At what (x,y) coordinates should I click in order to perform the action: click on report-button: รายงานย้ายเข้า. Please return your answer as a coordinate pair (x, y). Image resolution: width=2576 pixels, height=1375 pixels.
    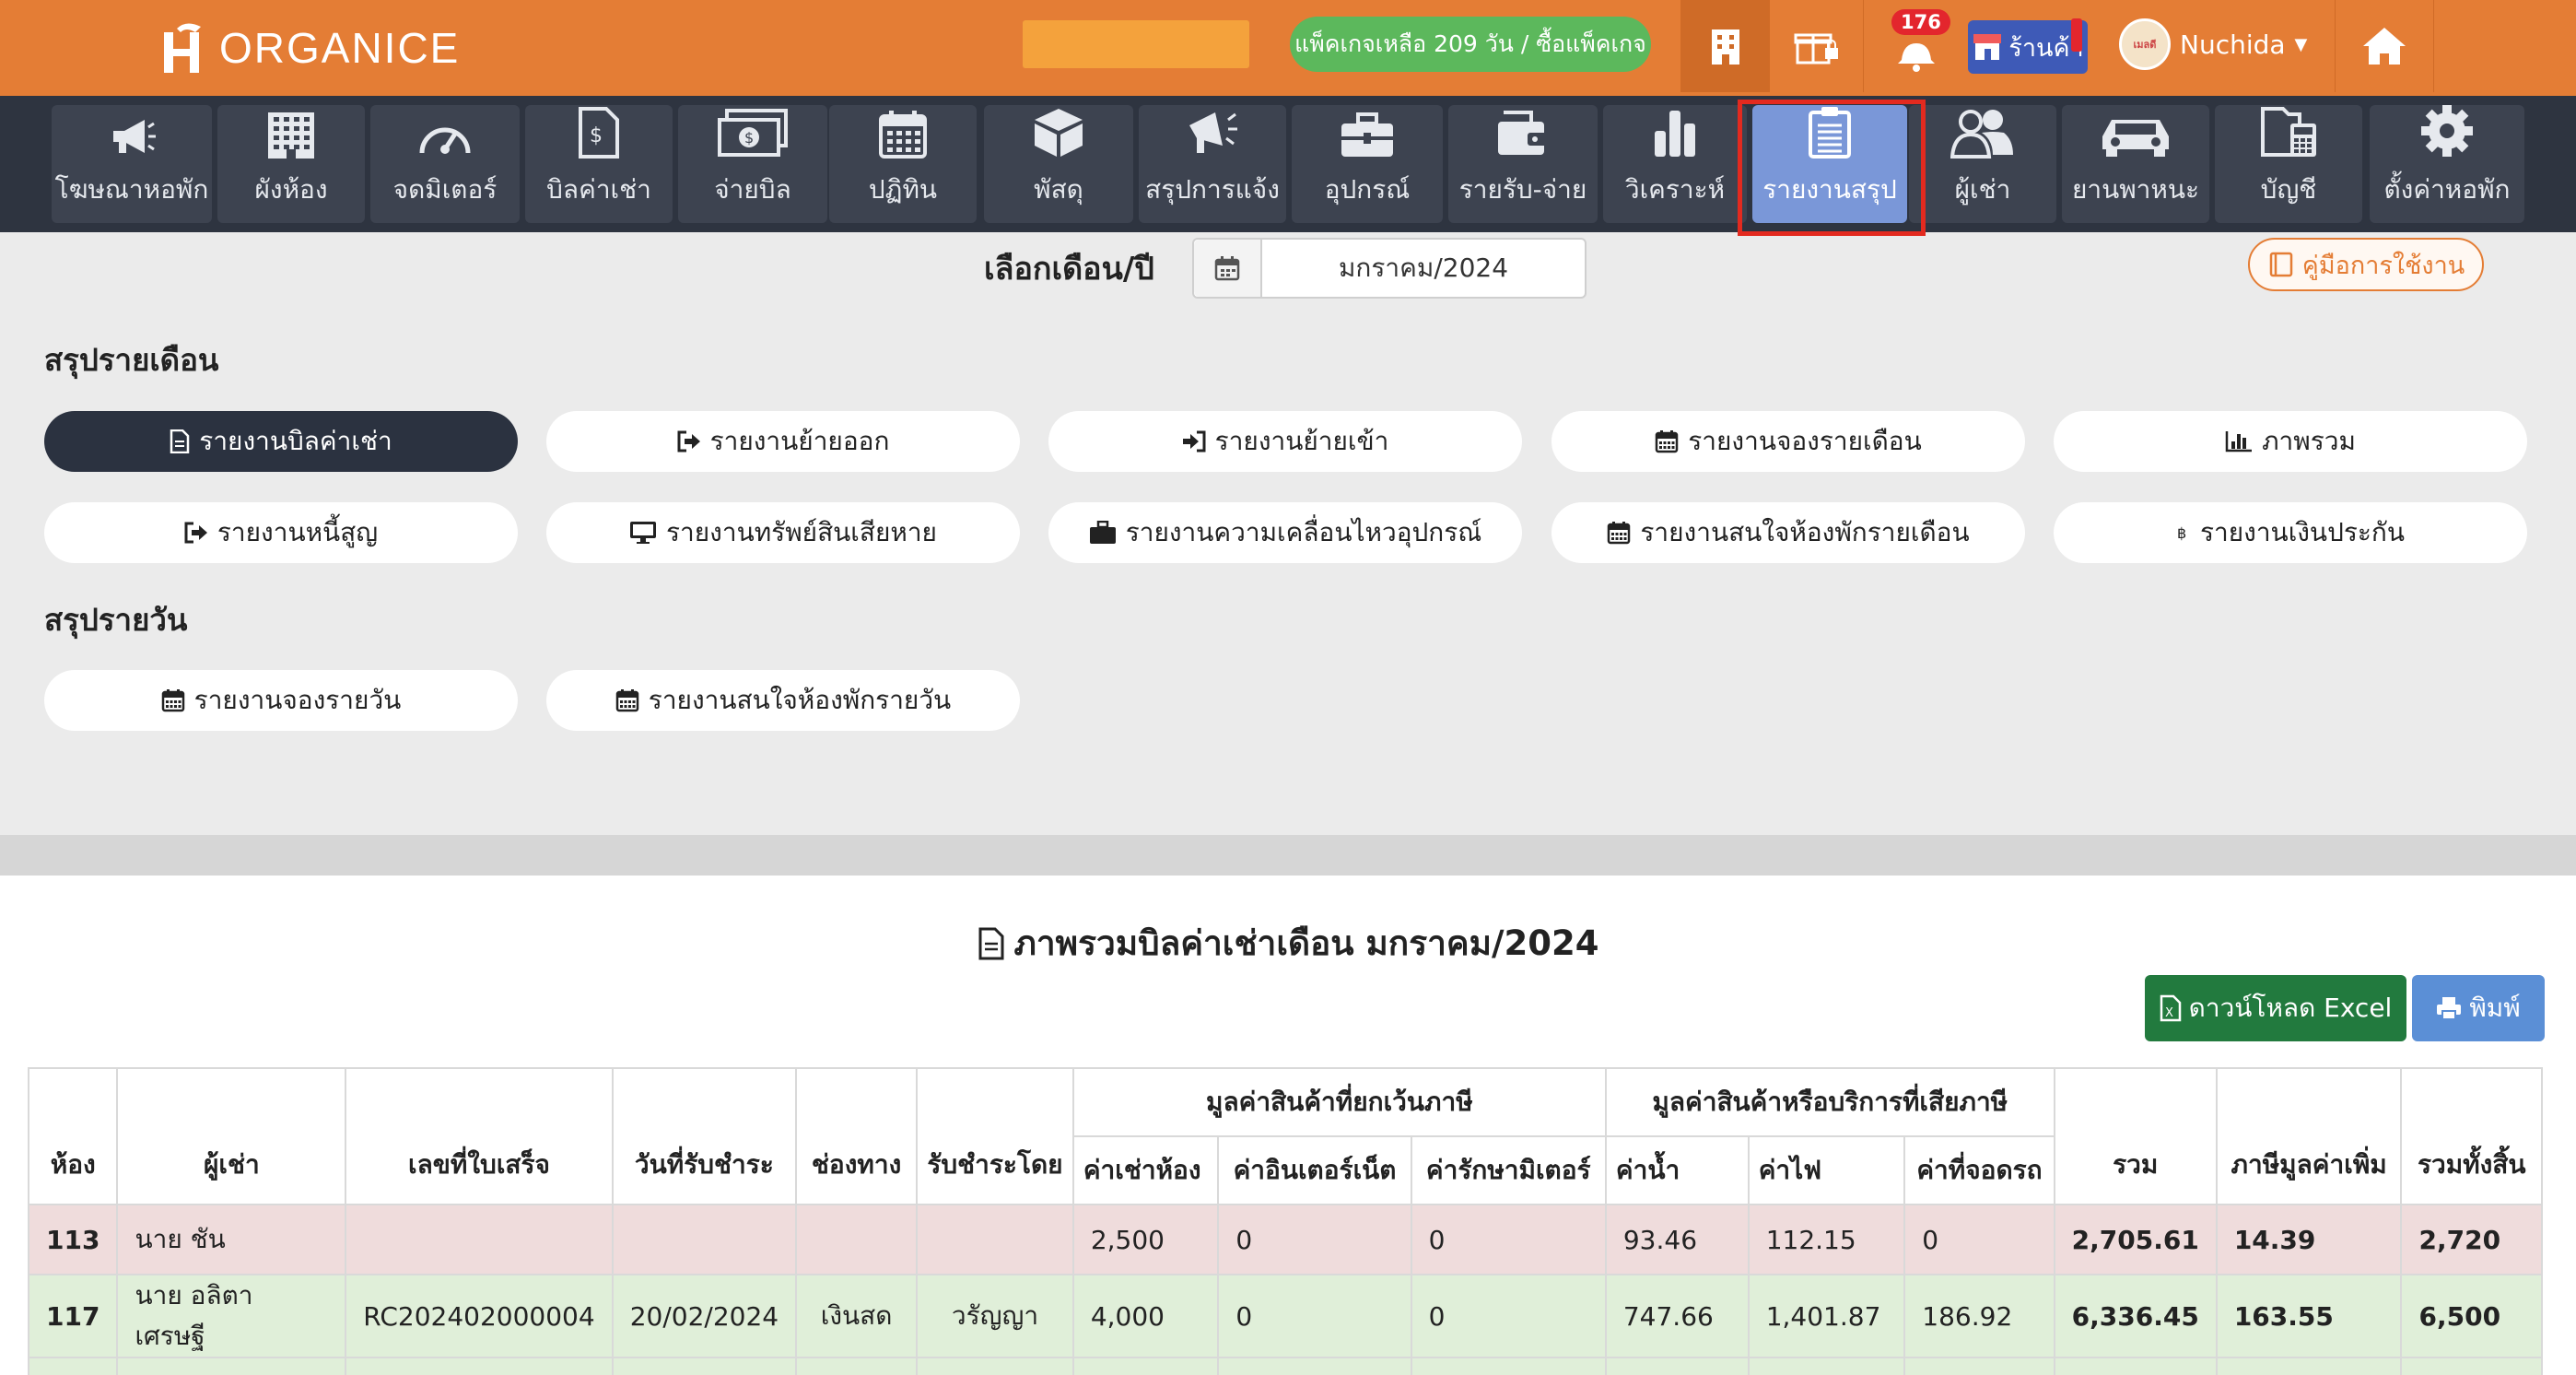
    Looking at the image, I should click on (1285, 441).